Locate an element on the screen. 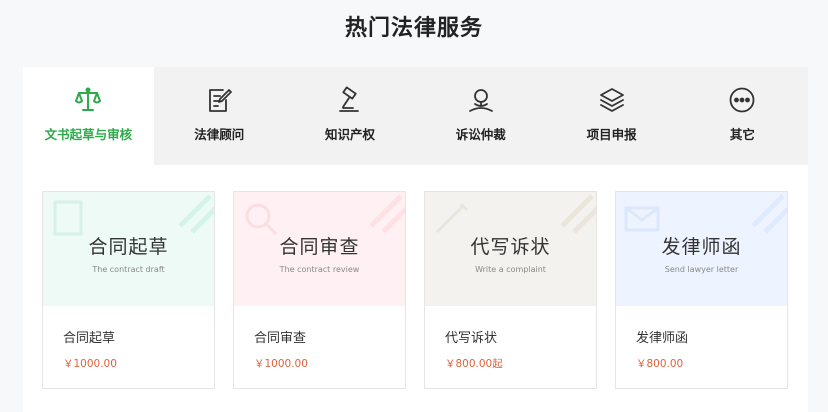 This screenshot has height=412, width=828. service-card-contract-review: 合同审查 The contract review 合同审查 ￥1000.00 is located at coordinates (319, 290).